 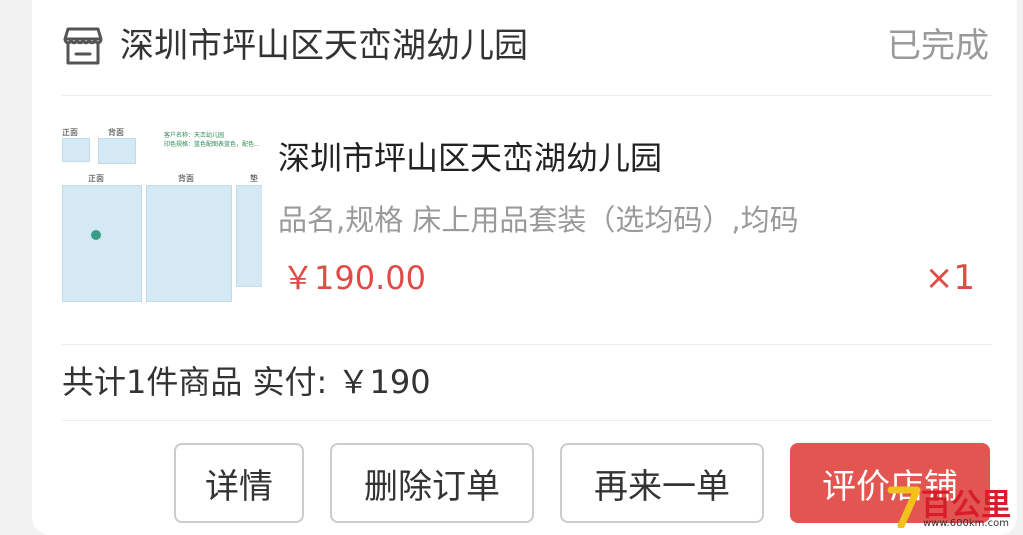 What do you see at coordinates (904, 507) in the screenshot?
I see `watermark-logo-icon` at bounding box center [904, 507].